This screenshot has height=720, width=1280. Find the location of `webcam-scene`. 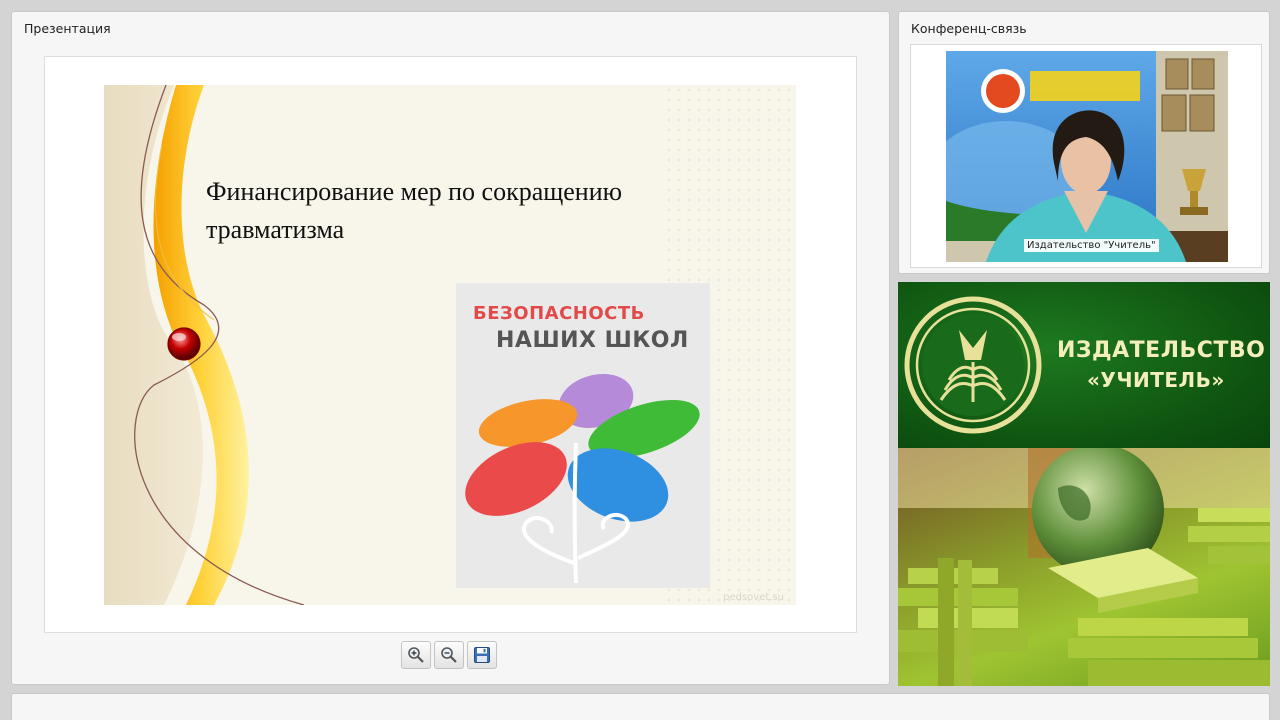

webcam-scene is located at coordinates (1087, 156).